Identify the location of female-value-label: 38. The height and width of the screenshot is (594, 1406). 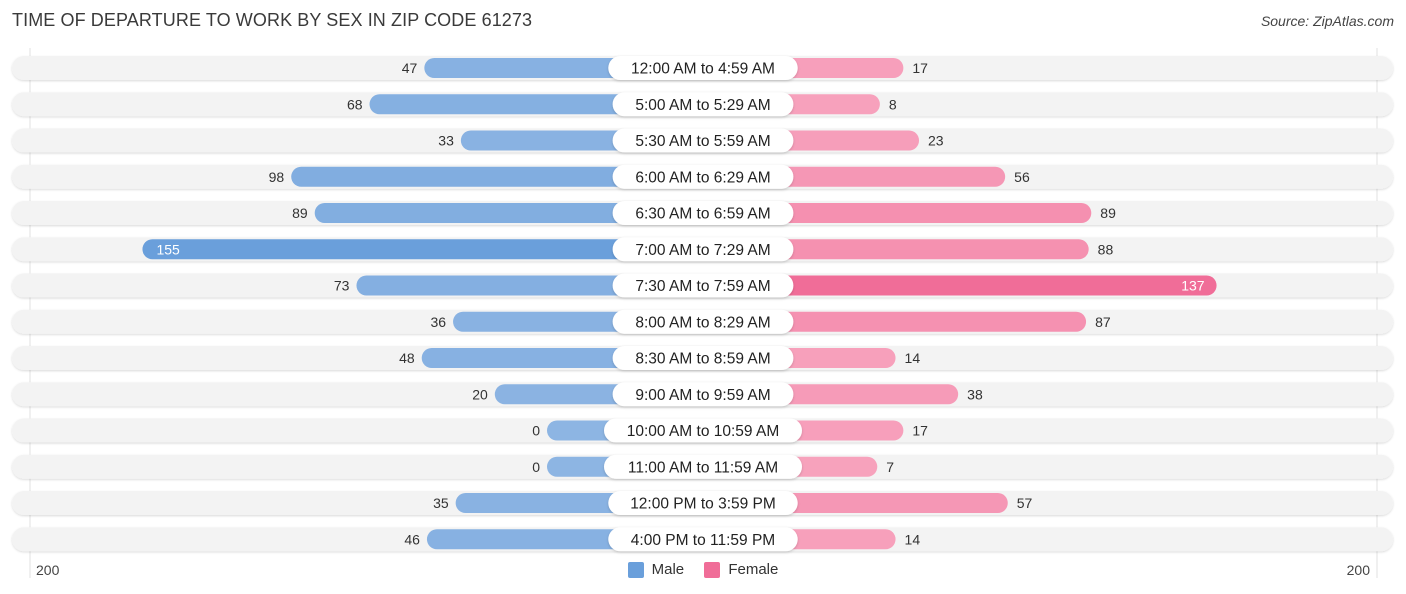
(975, 394).